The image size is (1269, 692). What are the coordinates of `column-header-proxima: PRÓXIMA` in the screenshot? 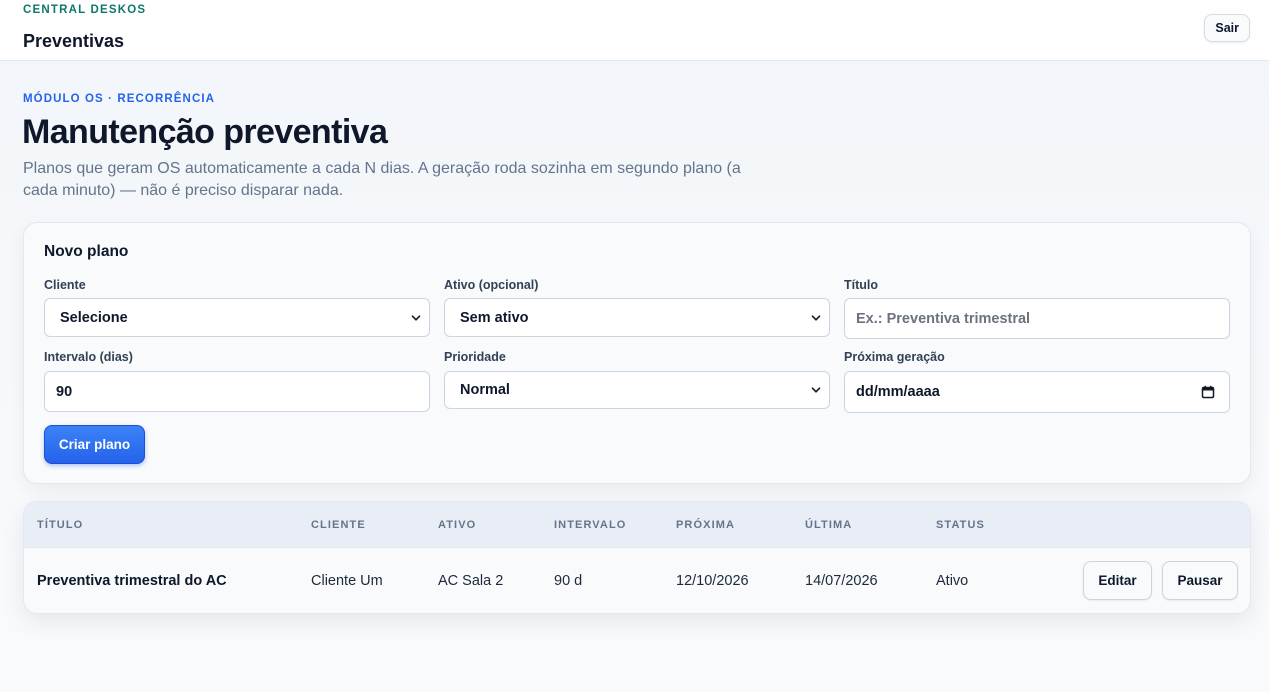 It's located at (706, 525).